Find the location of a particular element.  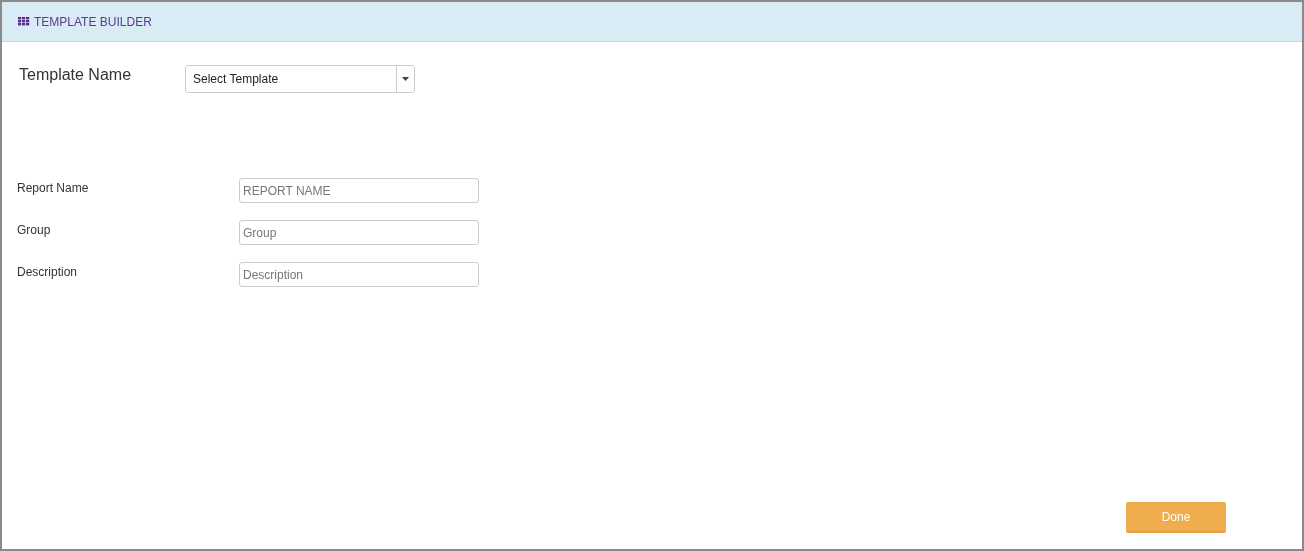

field-label: Report Name is located at coordinates (53, 188).